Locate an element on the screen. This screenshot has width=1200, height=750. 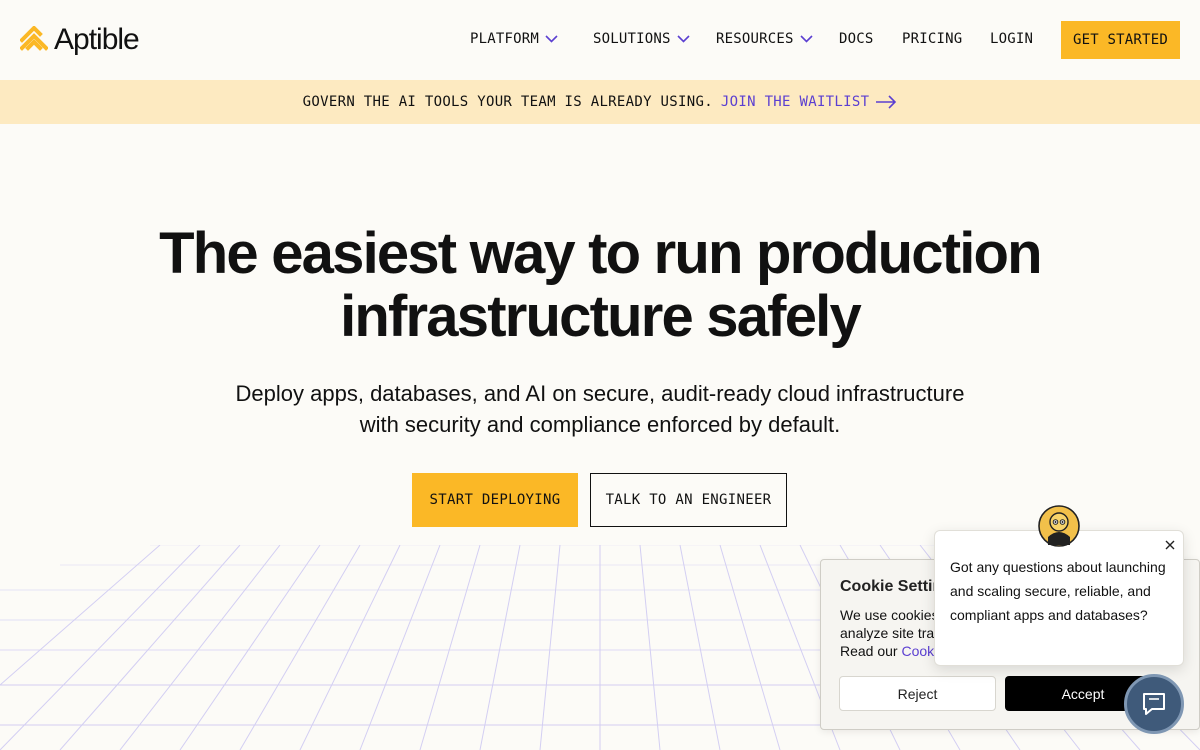
nav-resources-label: RESOURCES is located at coordinates (755, 39).